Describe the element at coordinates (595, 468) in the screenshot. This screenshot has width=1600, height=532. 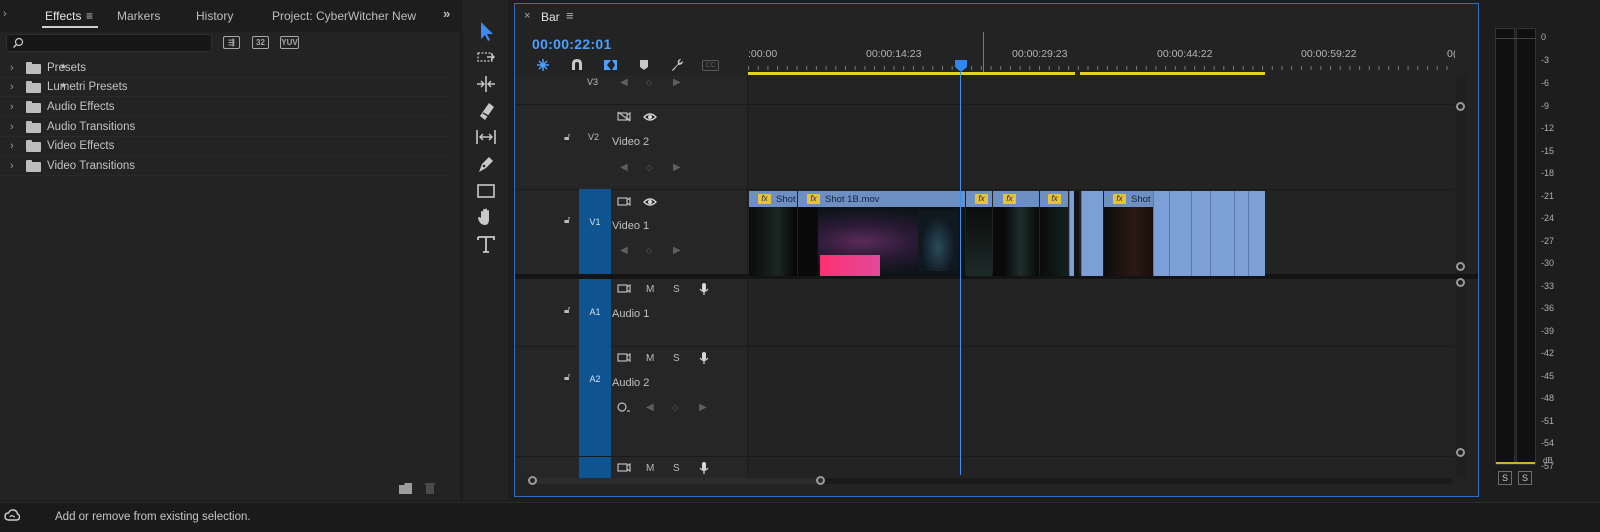
I see `source-patch-a3` at that location.